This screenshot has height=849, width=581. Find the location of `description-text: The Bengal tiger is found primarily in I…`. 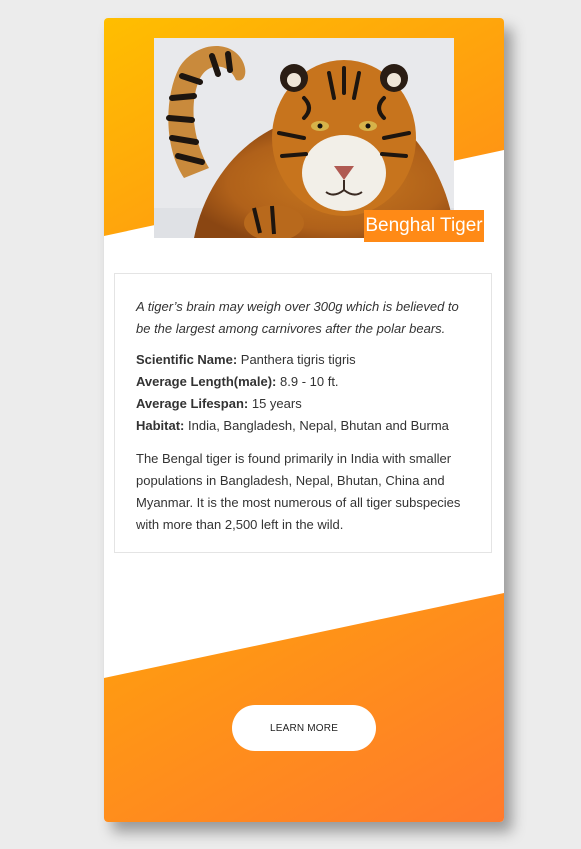

description-text: The Bengal tiger is found primarily in I… is located at coordinates (298, 491).